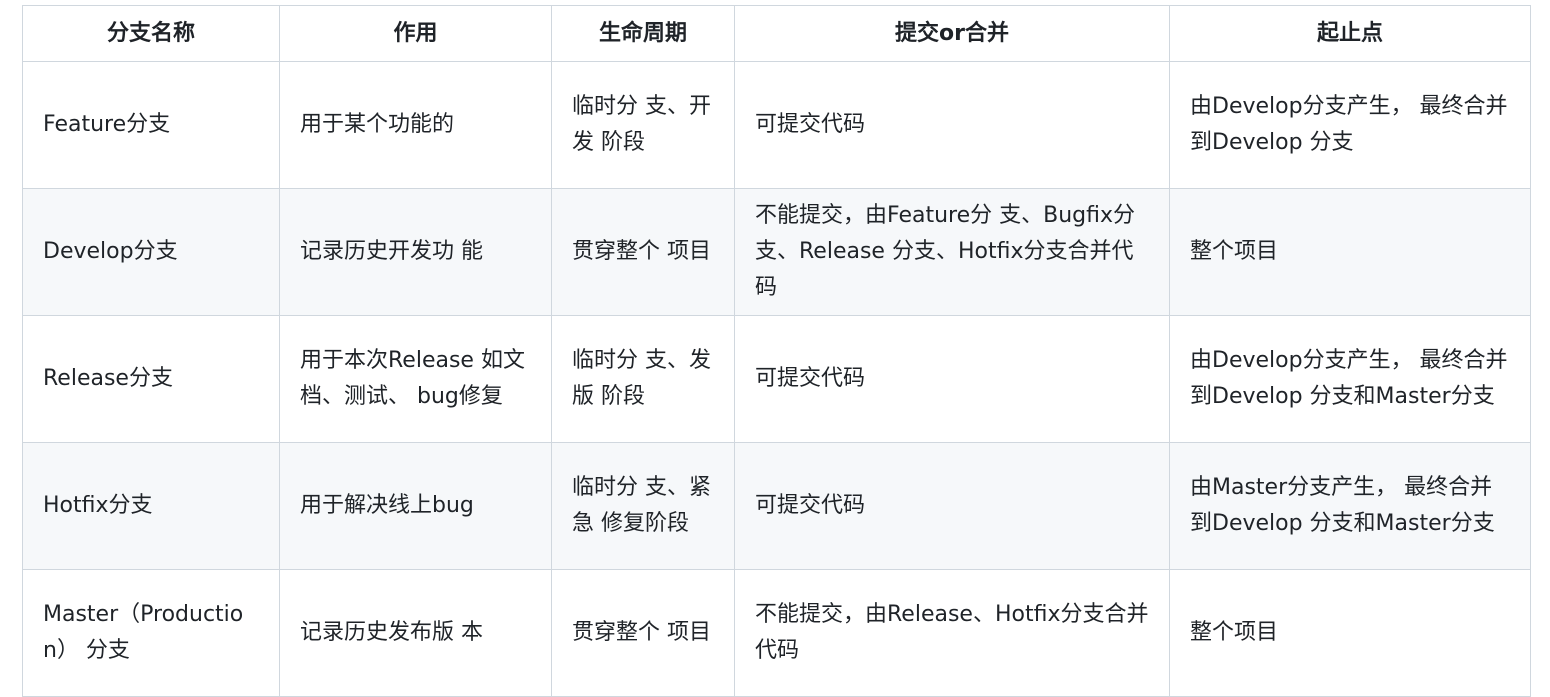  What do you see at coordinates (151, 379) in the screenshot?
I see `cell-branch-name: Release分支` at bounding box center [151, 379].